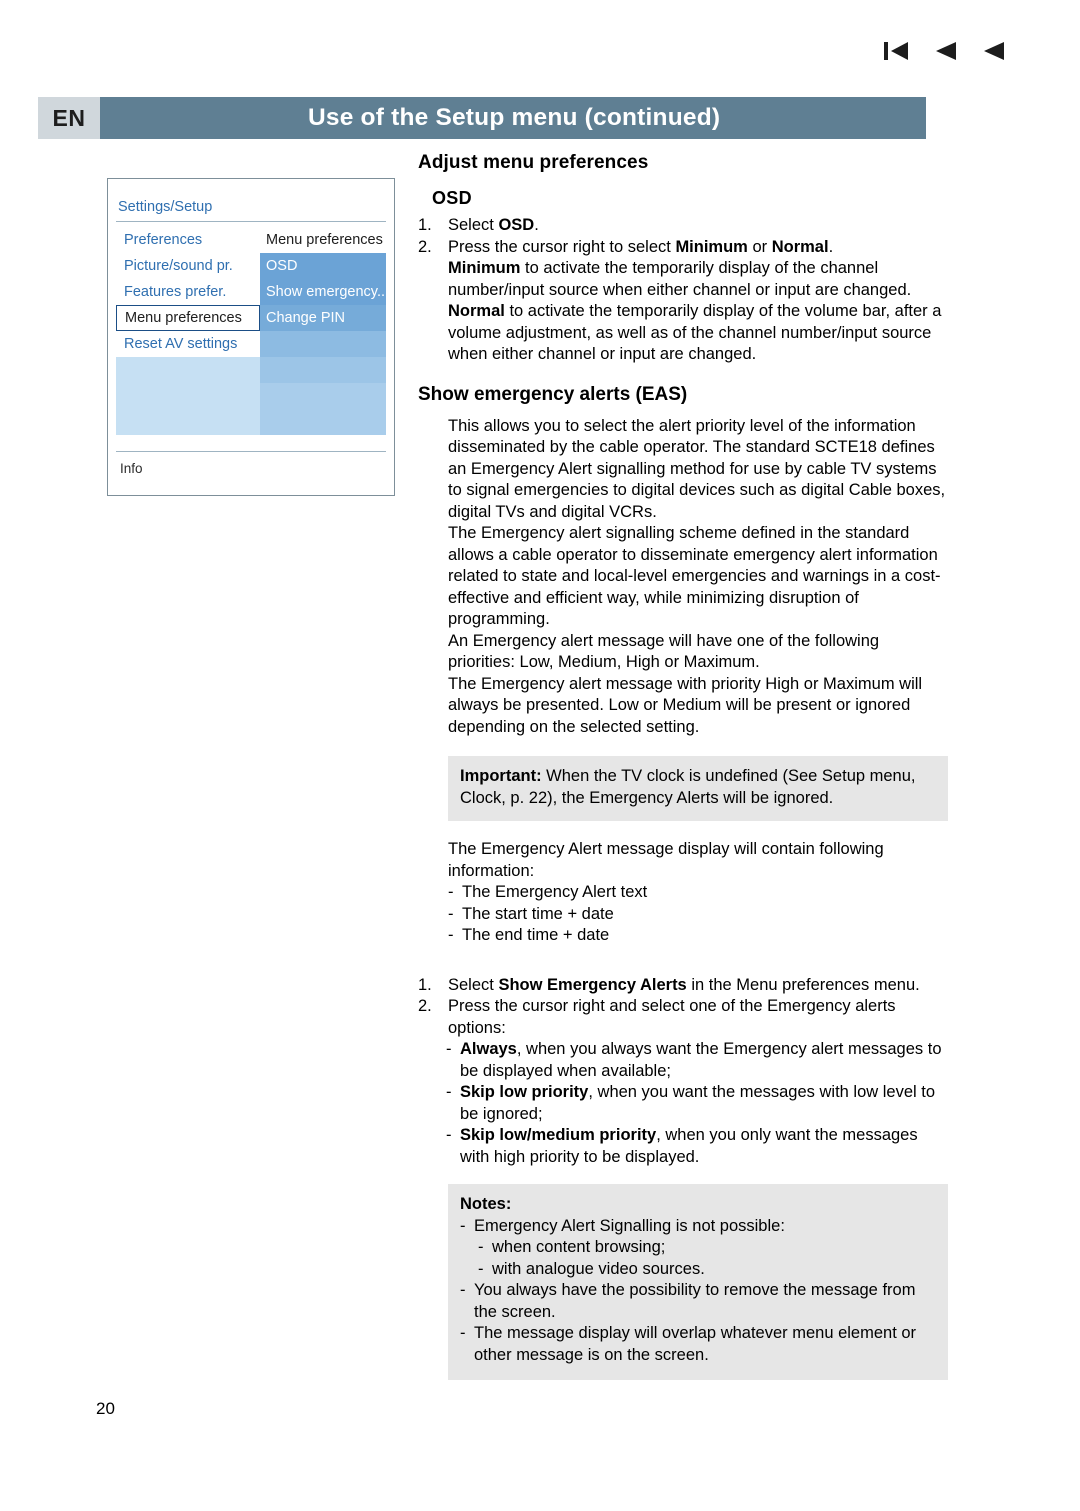 This screenshot has height=1511, width=1080. Describe the element at coordinates (514, 117) in the screenshot. I see `page-title: Use of the Setup menu (continued)` at that location.